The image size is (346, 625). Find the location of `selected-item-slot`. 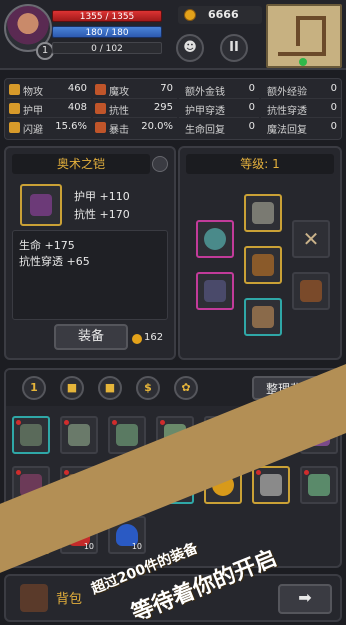

selected-item-slot is located at coordinates (41, 205).